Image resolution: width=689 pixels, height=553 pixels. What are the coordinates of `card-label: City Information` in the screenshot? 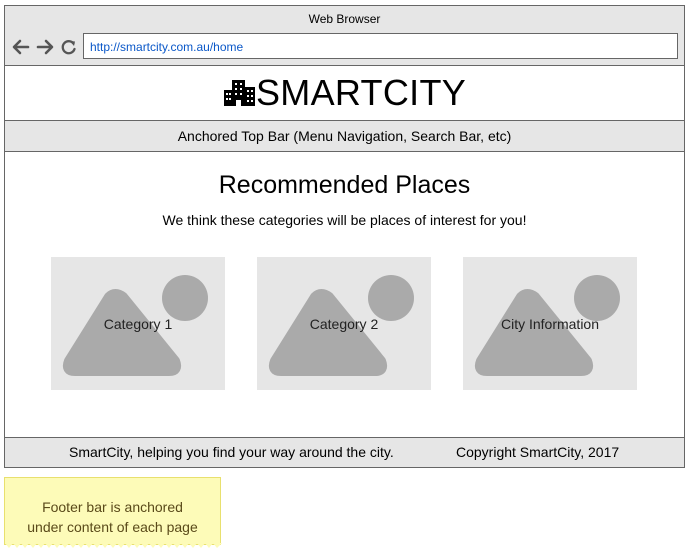 It's located at (550, 324).